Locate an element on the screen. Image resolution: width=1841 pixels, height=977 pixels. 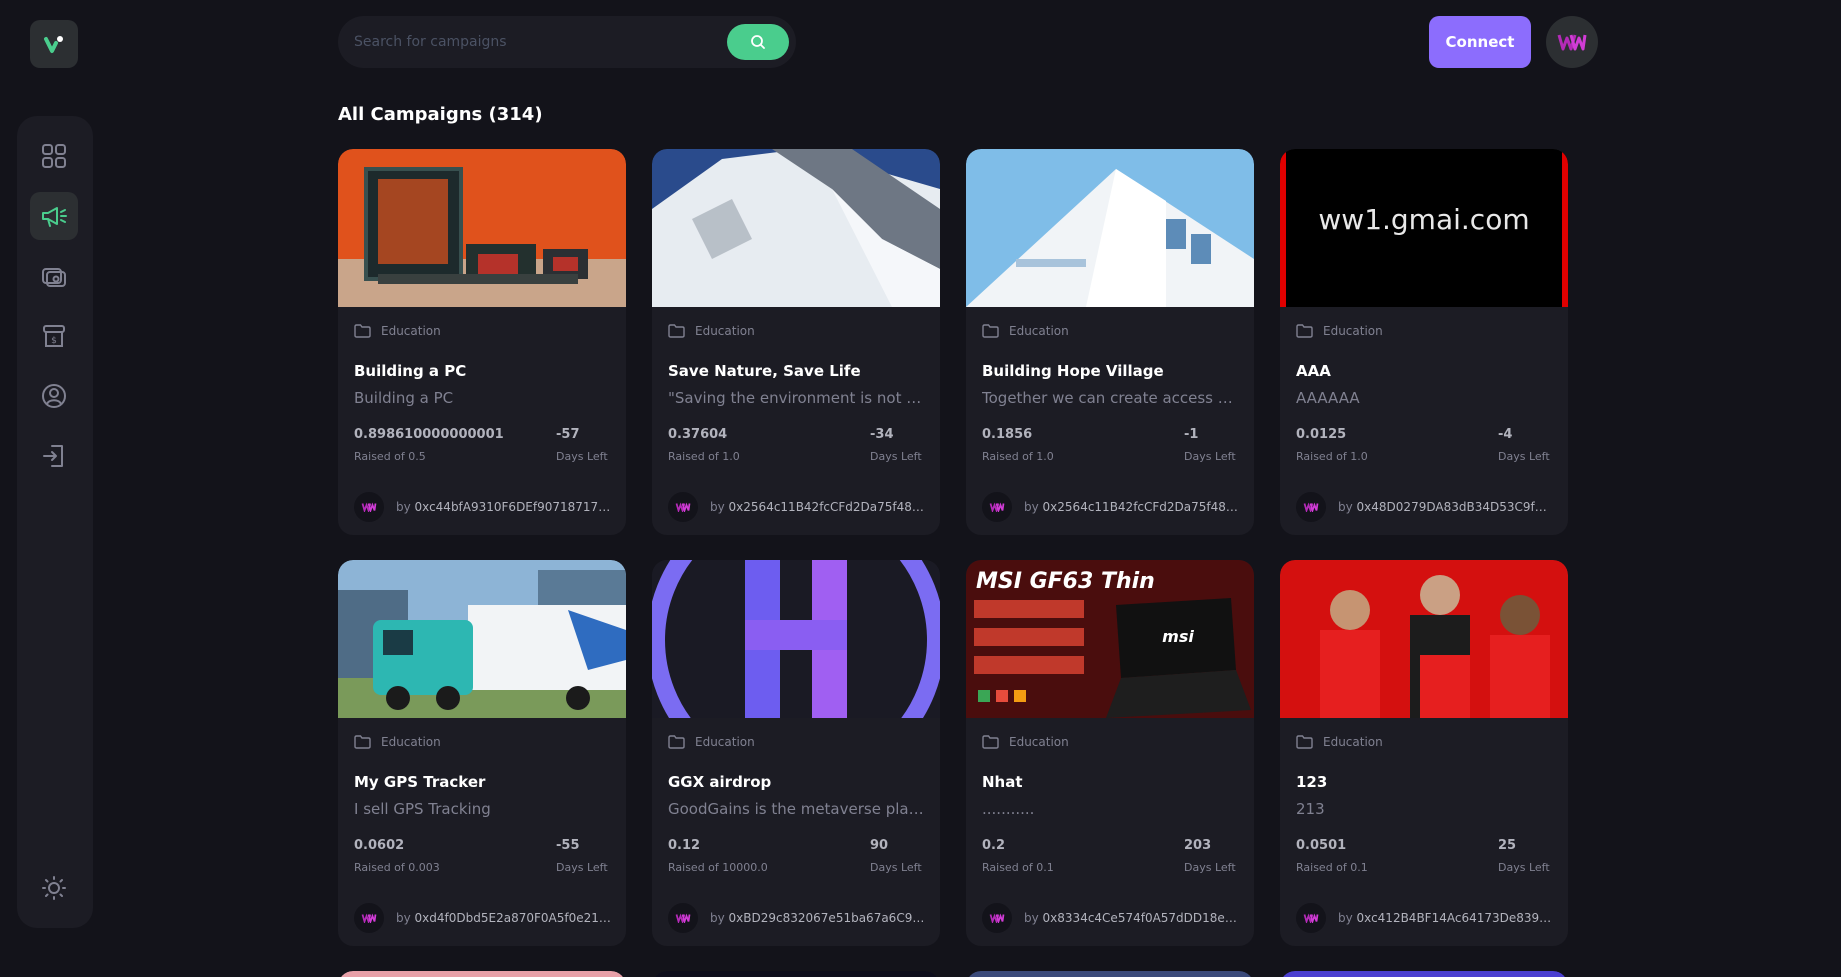
profile-icon is located at coordinates (54, 396).